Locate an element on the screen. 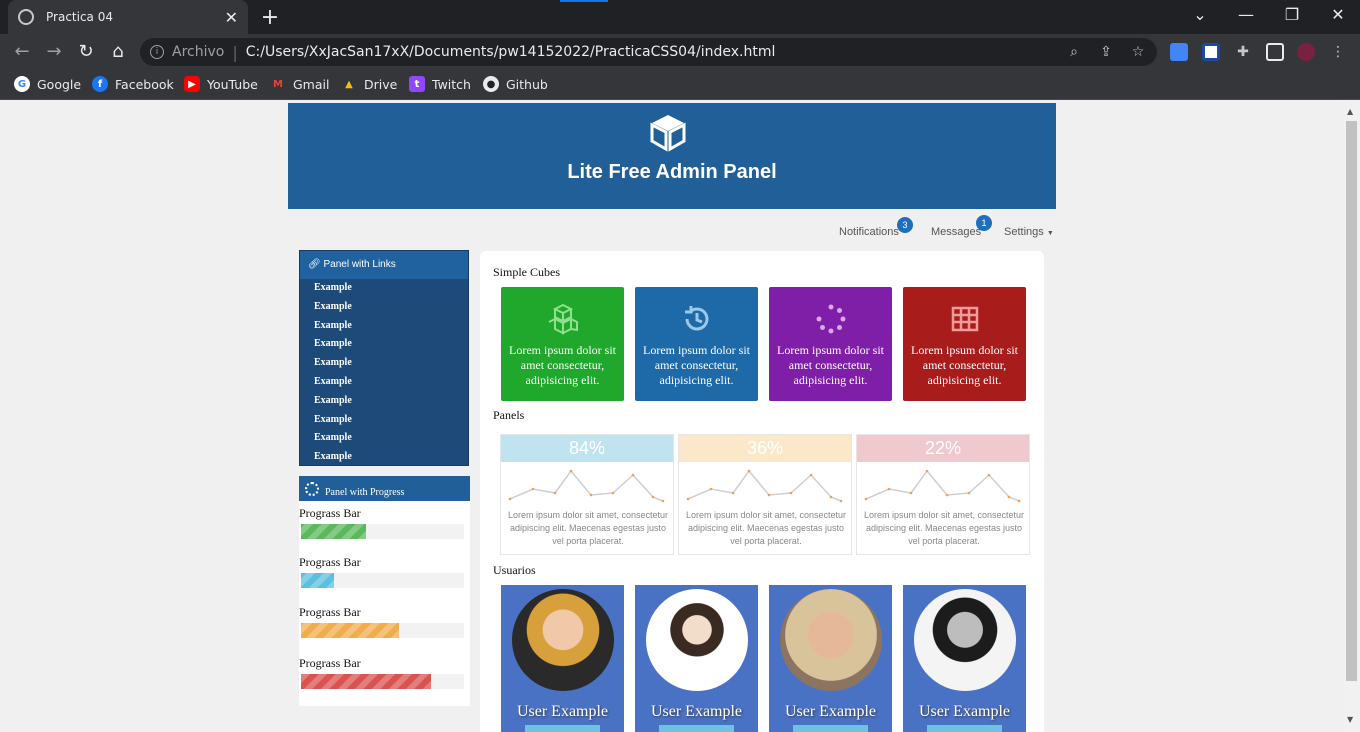 This screenshot has height=732, width=1360. spinner-icon is located at coordinates (831, 319).